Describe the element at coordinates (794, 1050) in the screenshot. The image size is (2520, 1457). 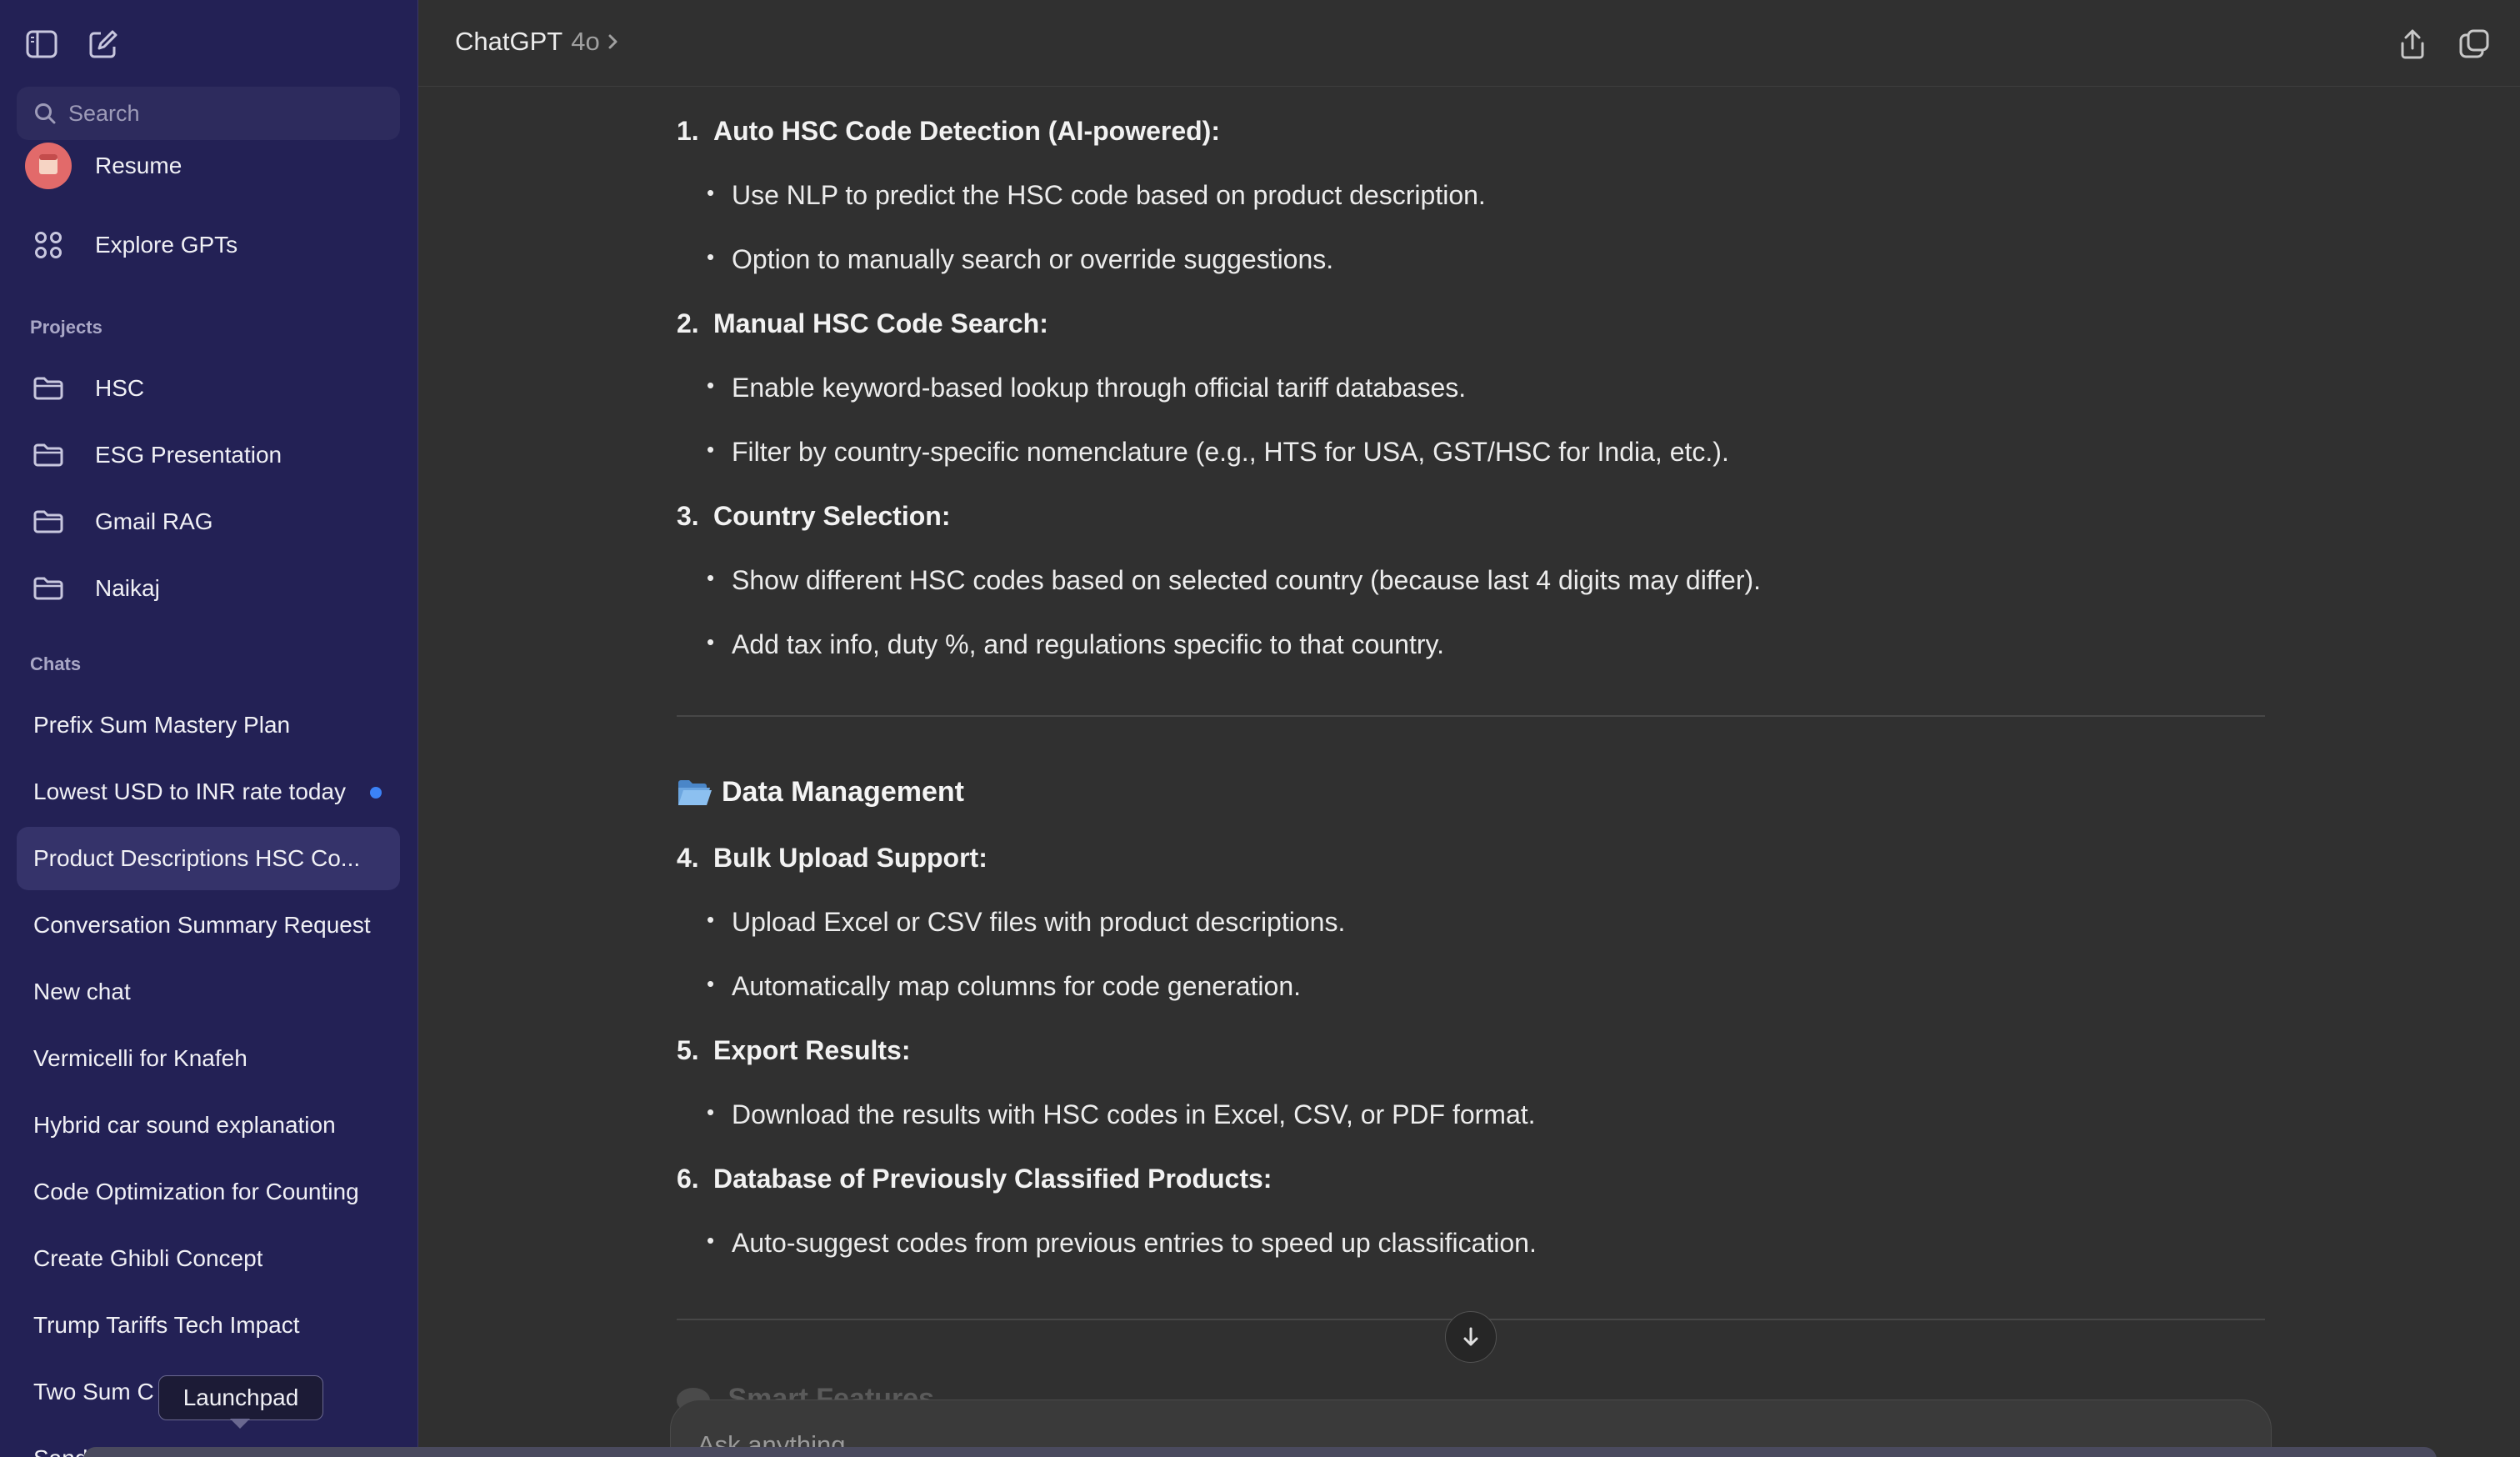
I see `feature-title: 5. Export Results:` at that location.